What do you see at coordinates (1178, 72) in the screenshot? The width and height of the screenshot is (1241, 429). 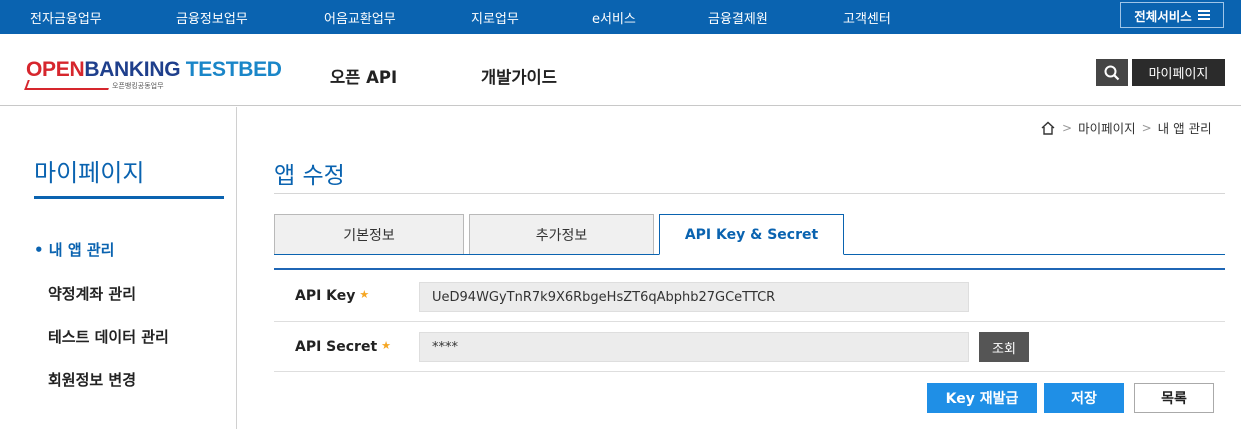 I see `mypage-button: 마이페이지` at bounding box center [1178, 72].